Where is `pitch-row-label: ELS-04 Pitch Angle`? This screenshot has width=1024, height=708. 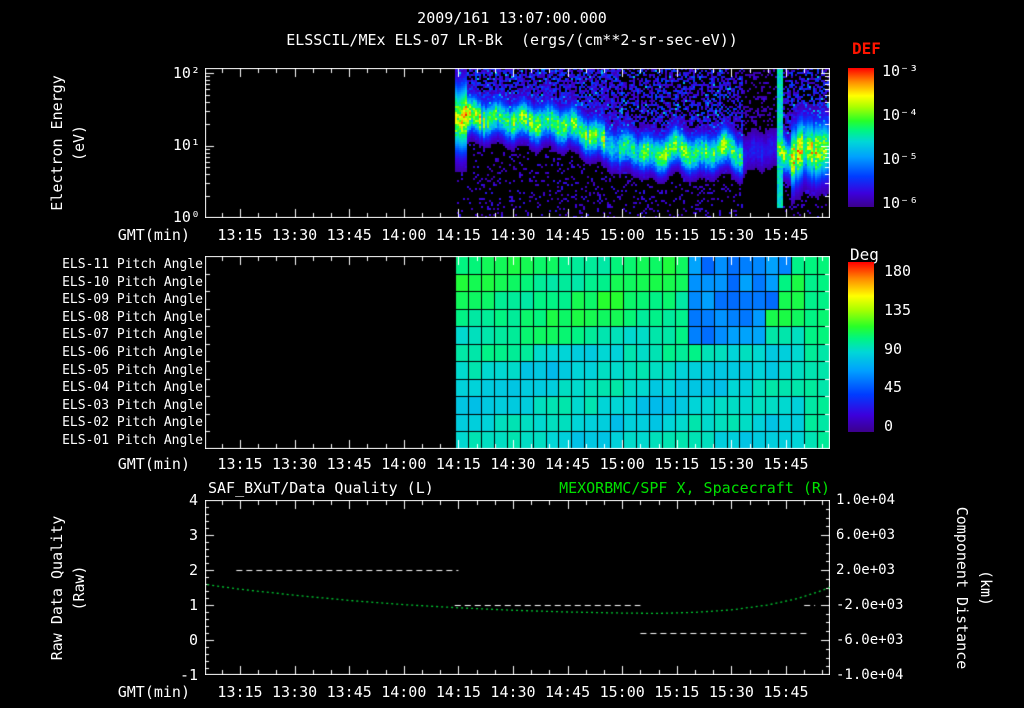
pitch-row-label: ELS-04 Pitch Angle is located at coordinates (132, 388).